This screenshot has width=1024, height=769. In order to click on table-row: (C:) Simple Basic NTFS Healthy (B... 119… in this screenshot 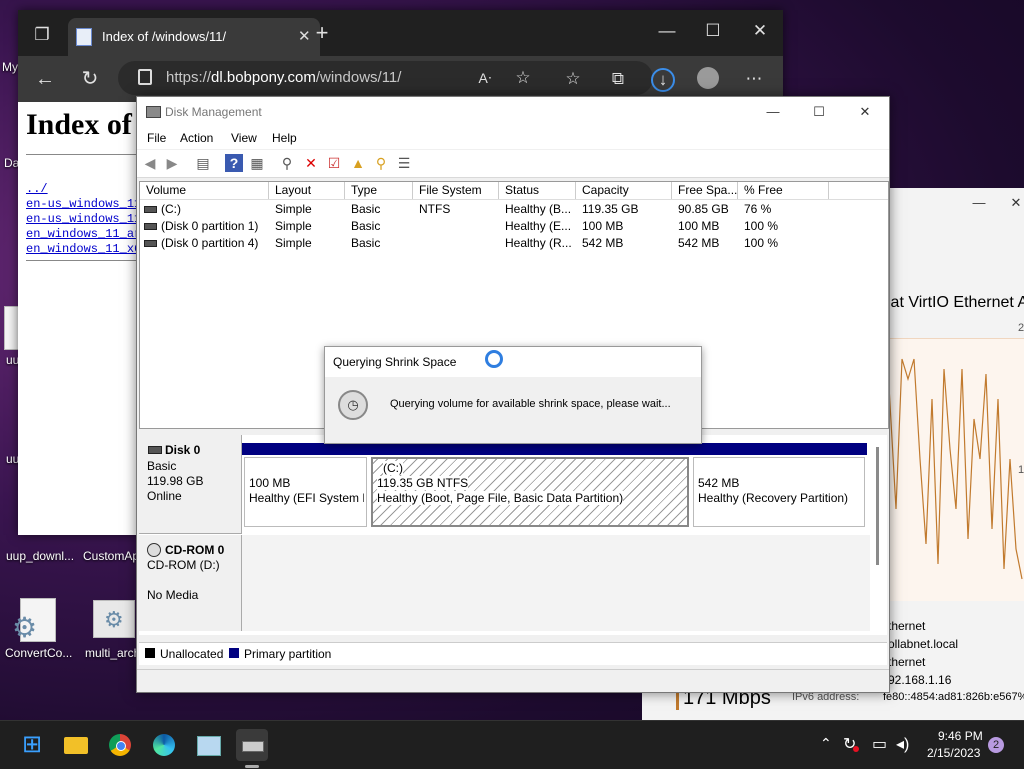, I will do `click(514, 209)`.